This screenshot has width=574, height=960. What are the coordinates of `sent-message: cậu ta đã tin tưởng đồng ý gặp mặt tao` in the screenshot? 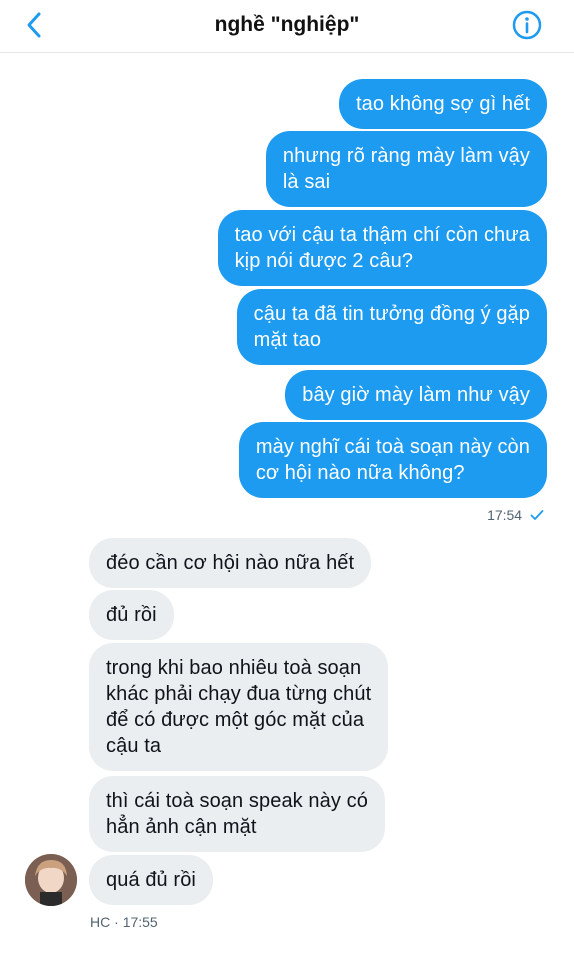 It's located at (391, 327).